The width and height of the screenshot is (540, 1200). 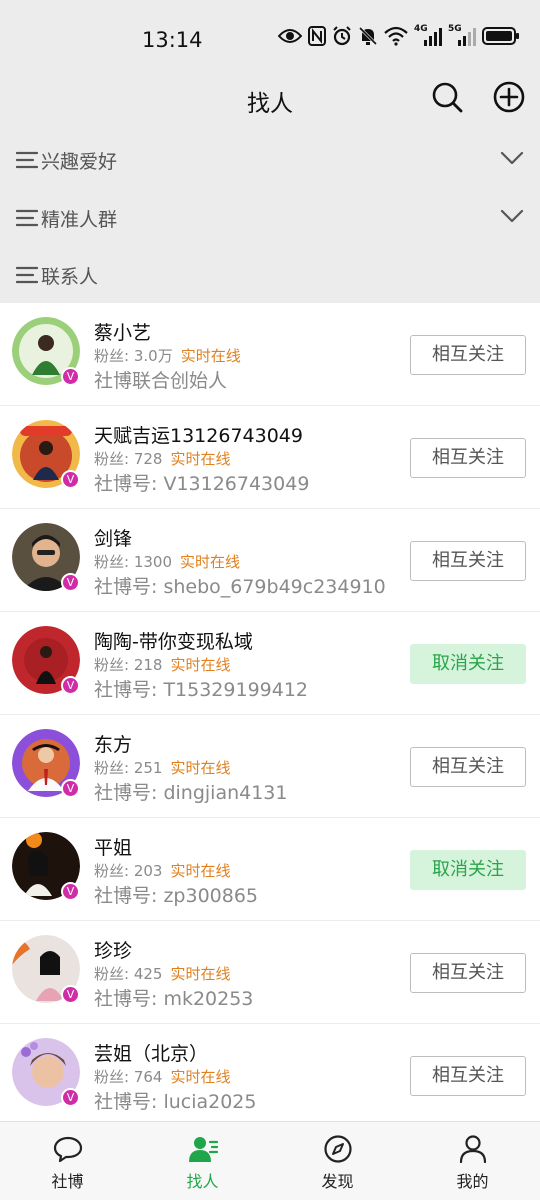 What do you see at coordinates (317, 36) in the screenshot?
I see `nfc-icon` at bounding box center [317, 36].